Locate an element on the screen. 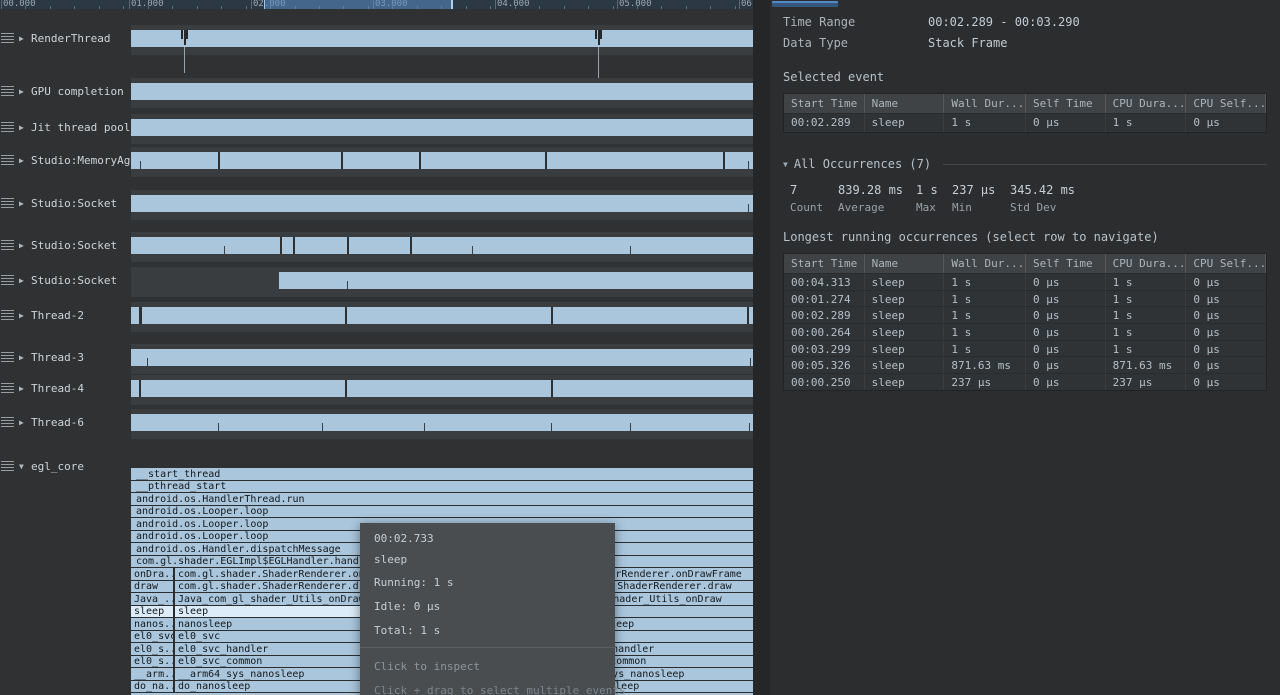 The height and width of the screenshot is (695, 1280). table-row: 00:01.274 sleep 1 s0 µs 1 s0 µs is located at coordinates (1025, 298).